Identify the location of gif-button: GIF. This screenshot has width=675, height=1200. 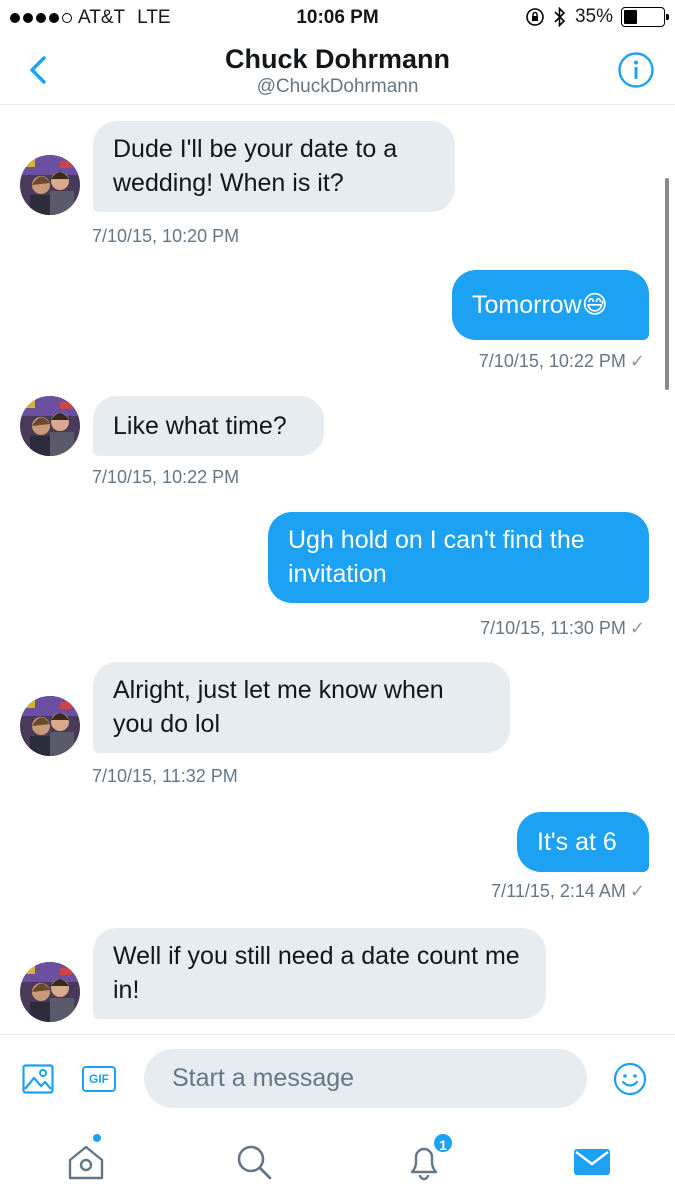
(99, 1079).